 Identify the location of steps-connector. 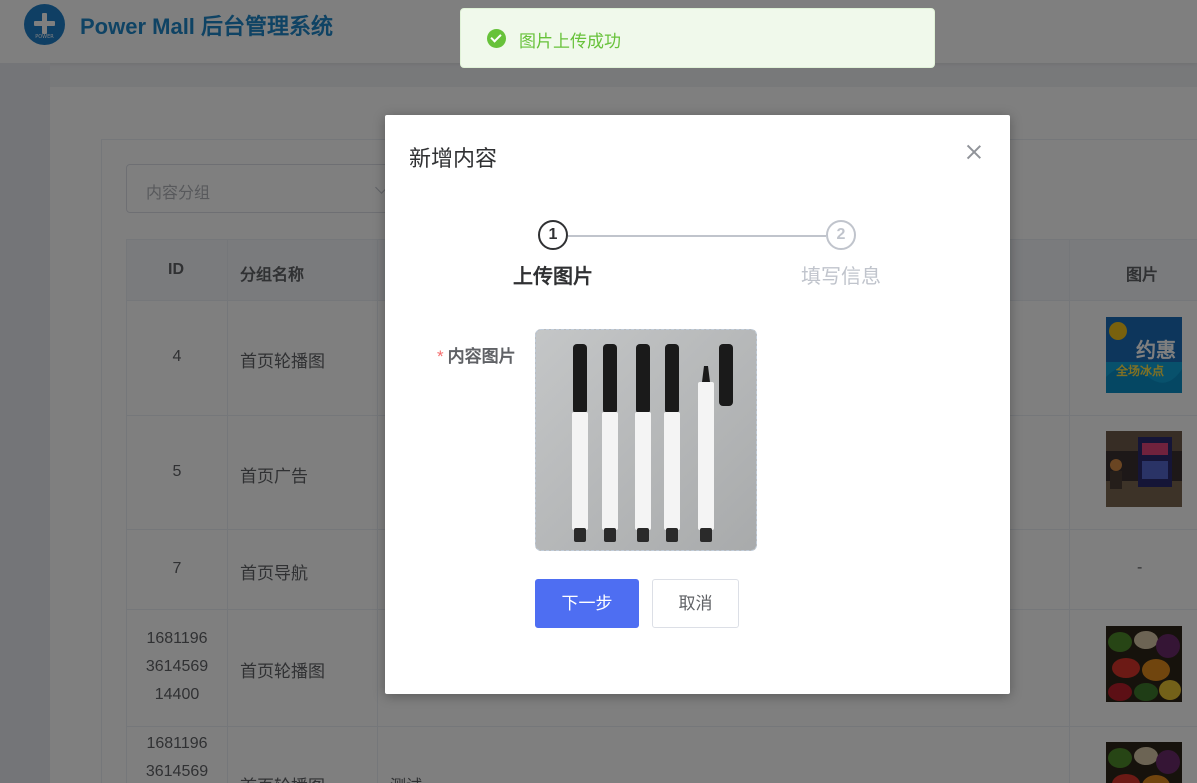
(697, 236).